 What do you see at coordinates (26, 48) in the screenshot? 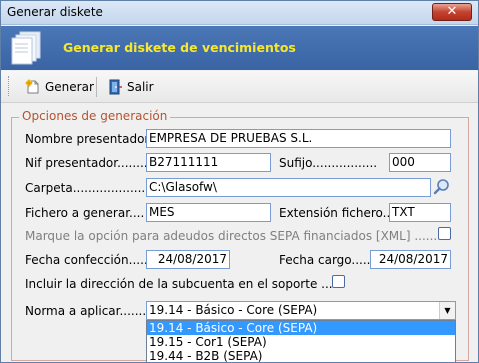
I see `document-stack-icon` at bounding box center [26, 48].